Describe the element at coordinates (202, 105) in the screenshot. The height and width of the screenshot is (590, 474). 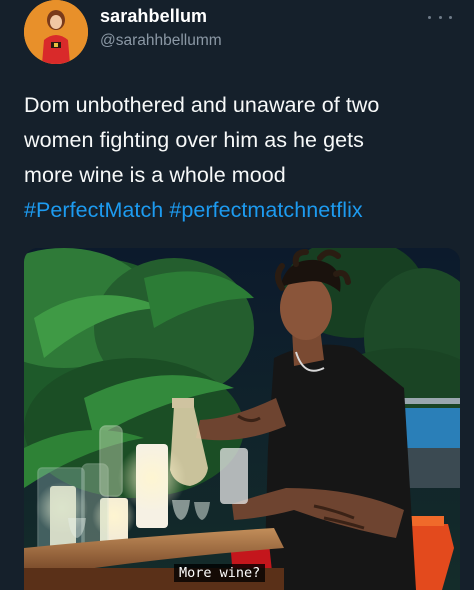
I see `tweet-text-line: Dom unbothered and unaware of two` at that location.